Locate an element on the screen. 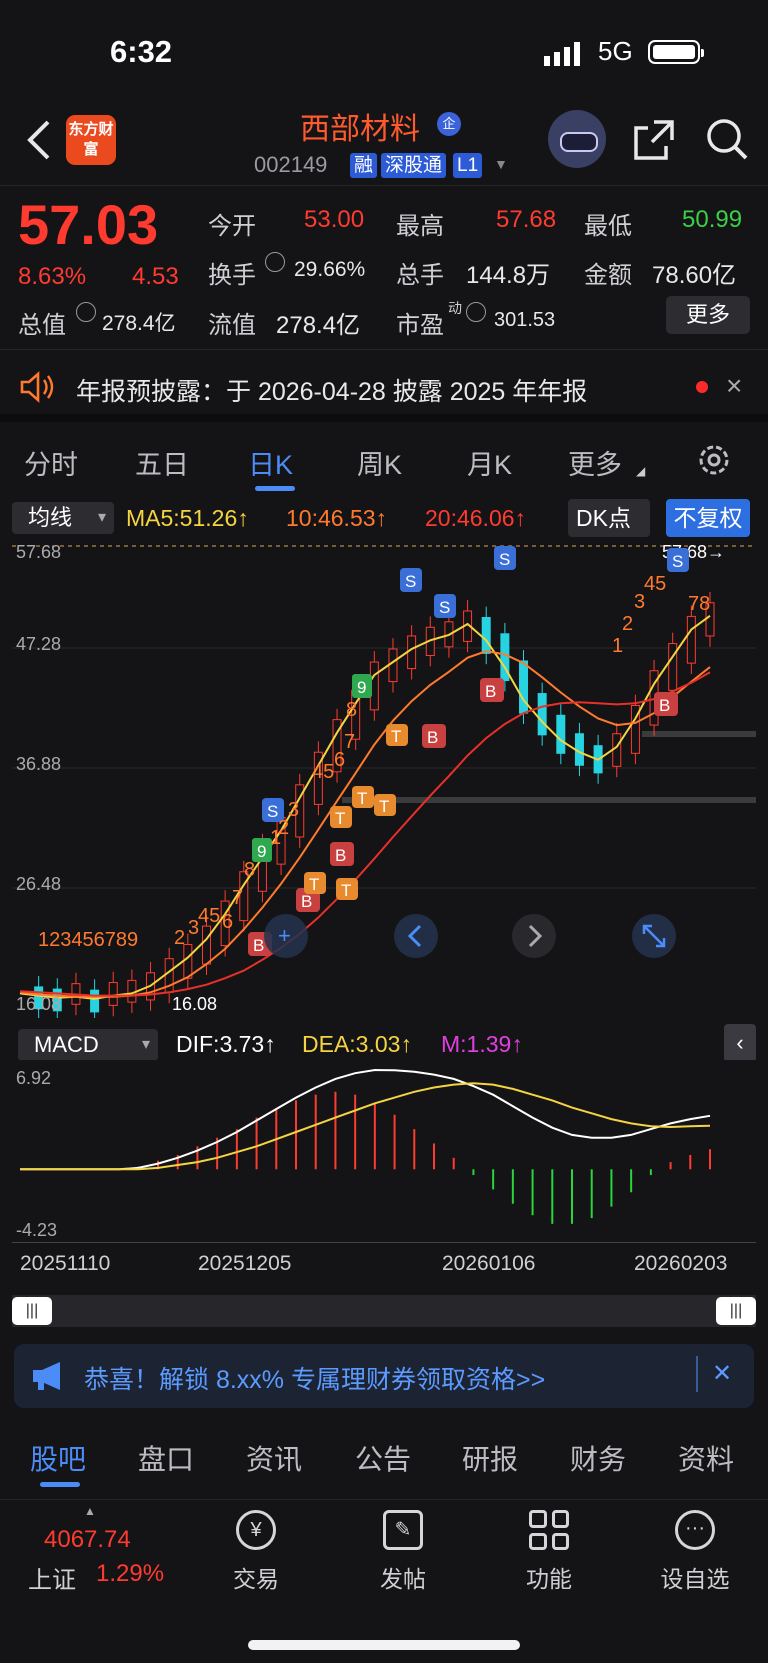  tab-intraday: 分时 is located at coordinates (51, 462).